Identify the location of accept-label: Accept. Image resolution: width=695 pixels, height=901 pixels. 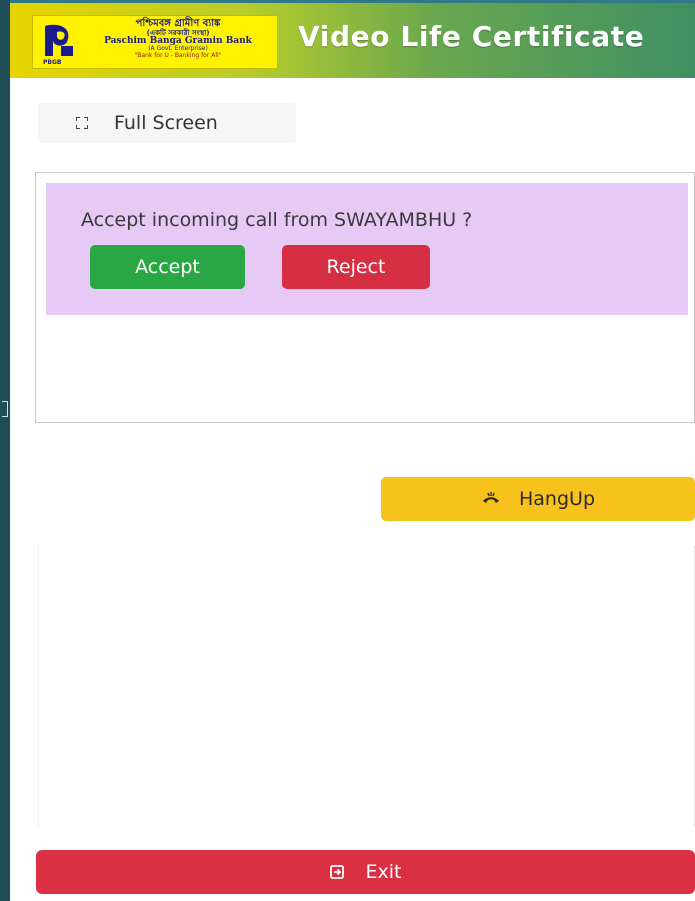
(167, 267).